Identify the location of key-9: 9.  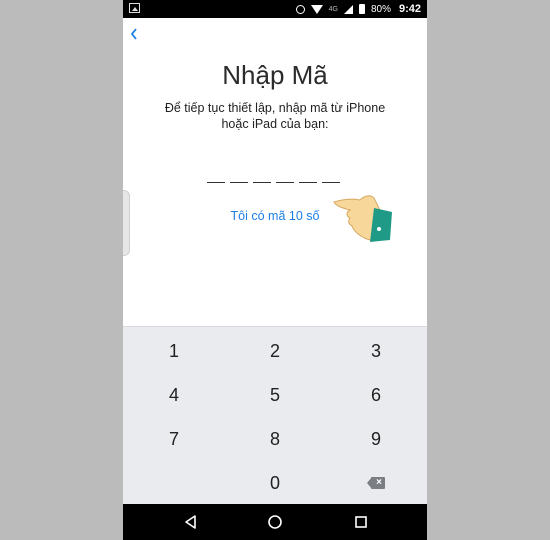
(376, 439).